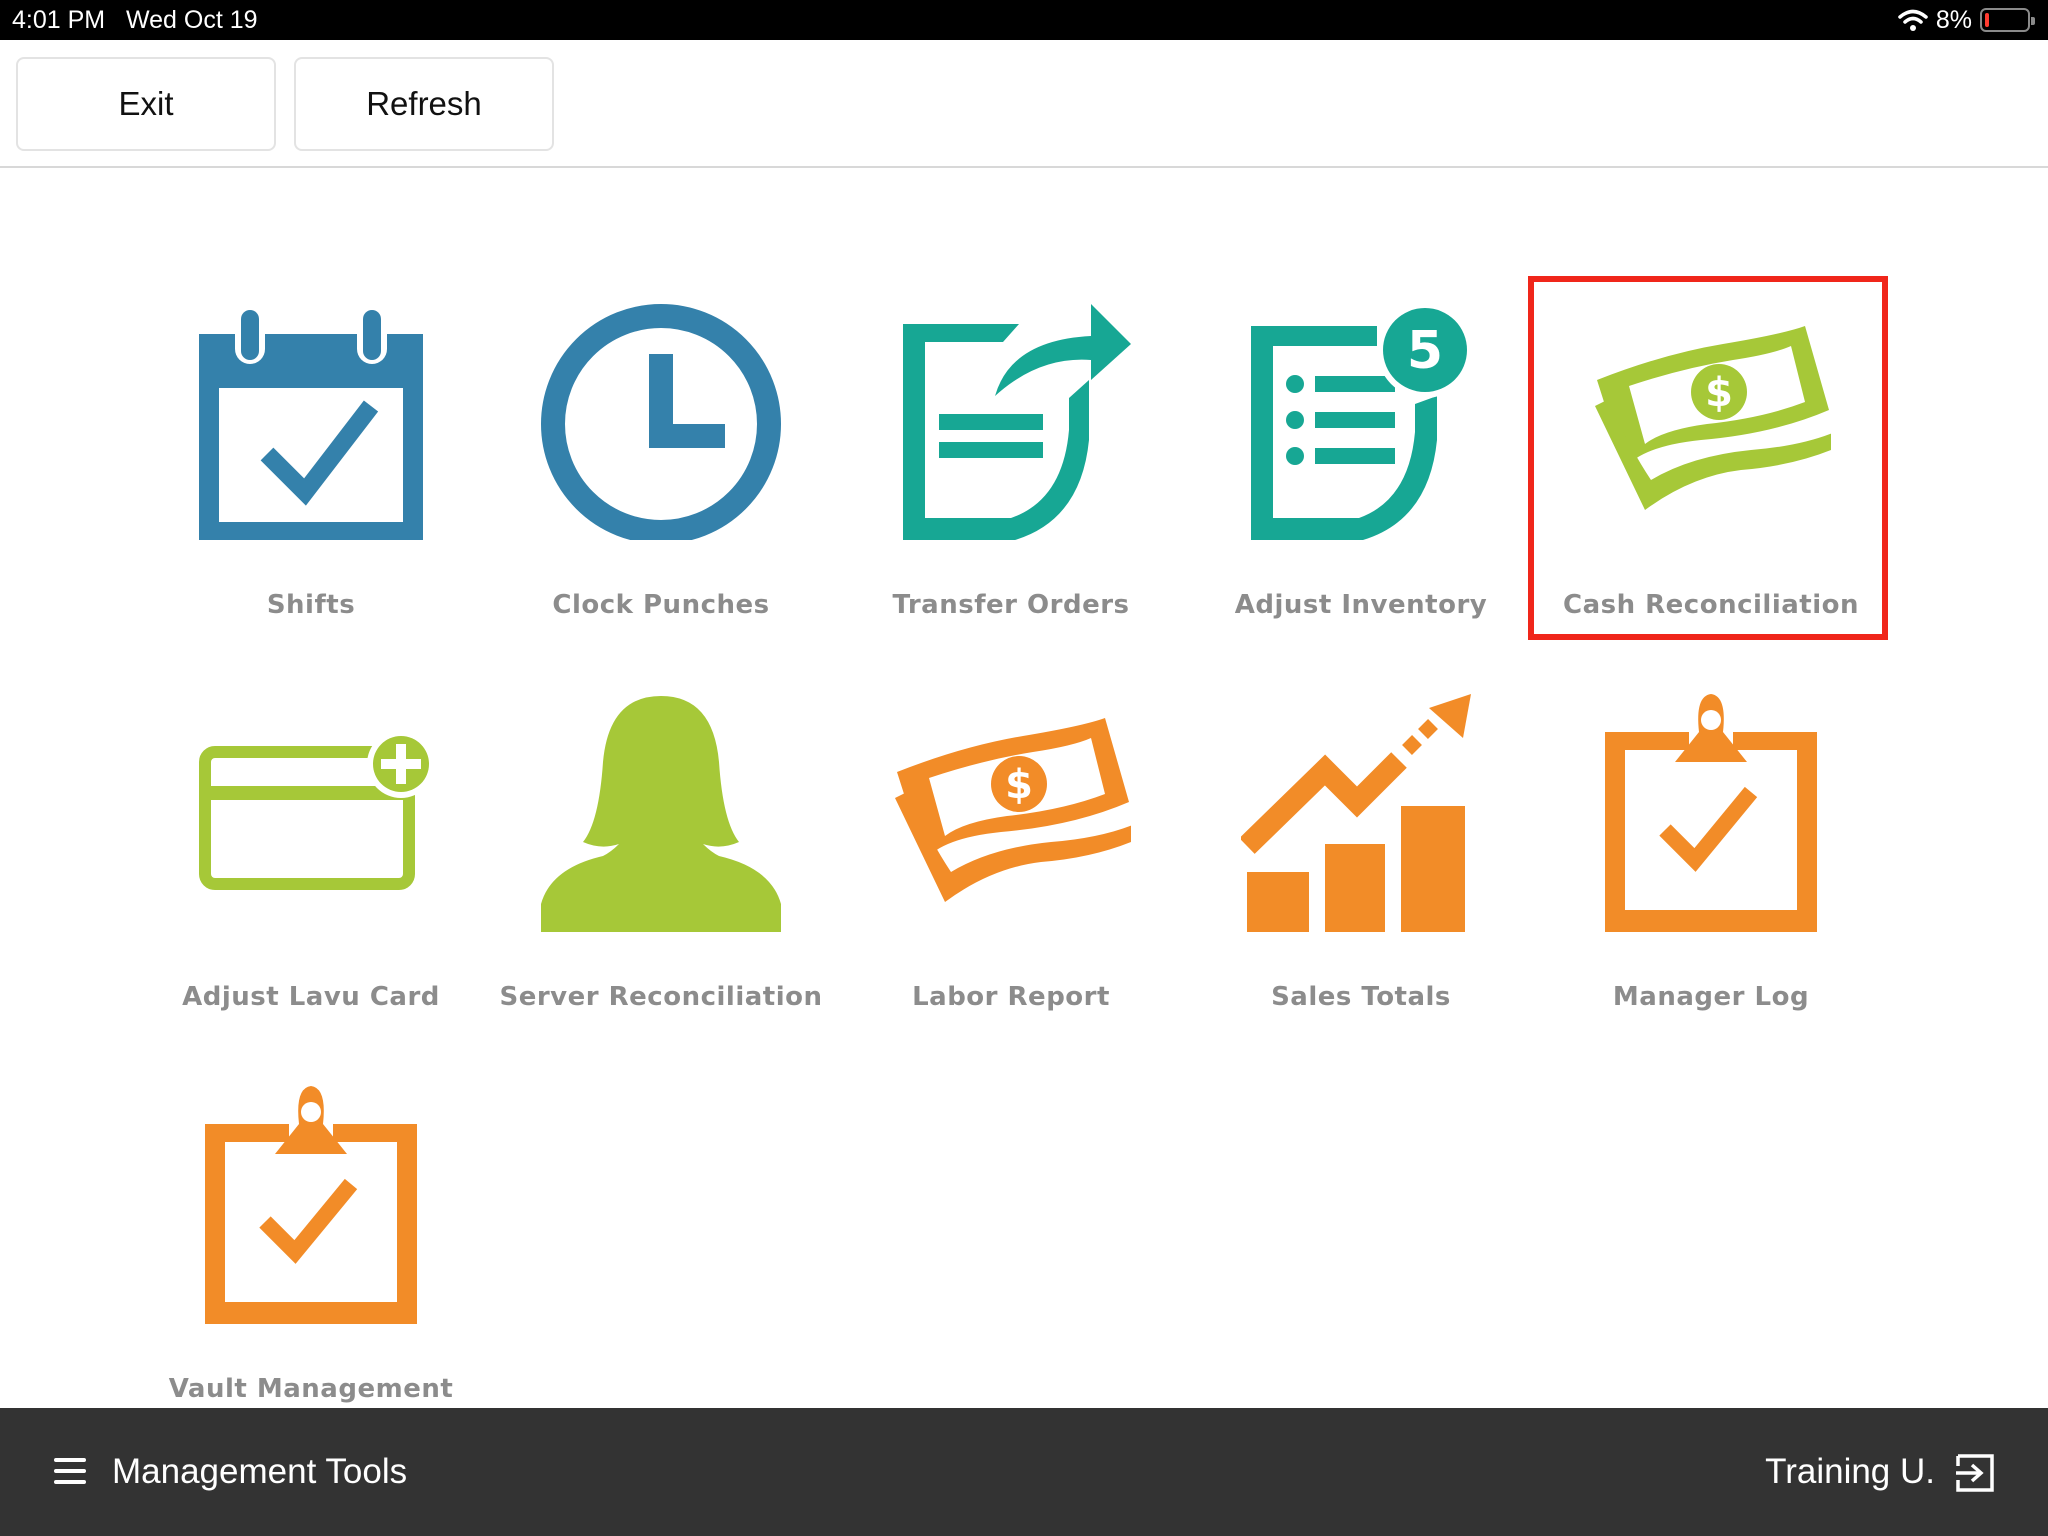  Describe the element at coordinates (1011, 605) in the screenshot. I see `tool-label: Transfer Orders` at that location.